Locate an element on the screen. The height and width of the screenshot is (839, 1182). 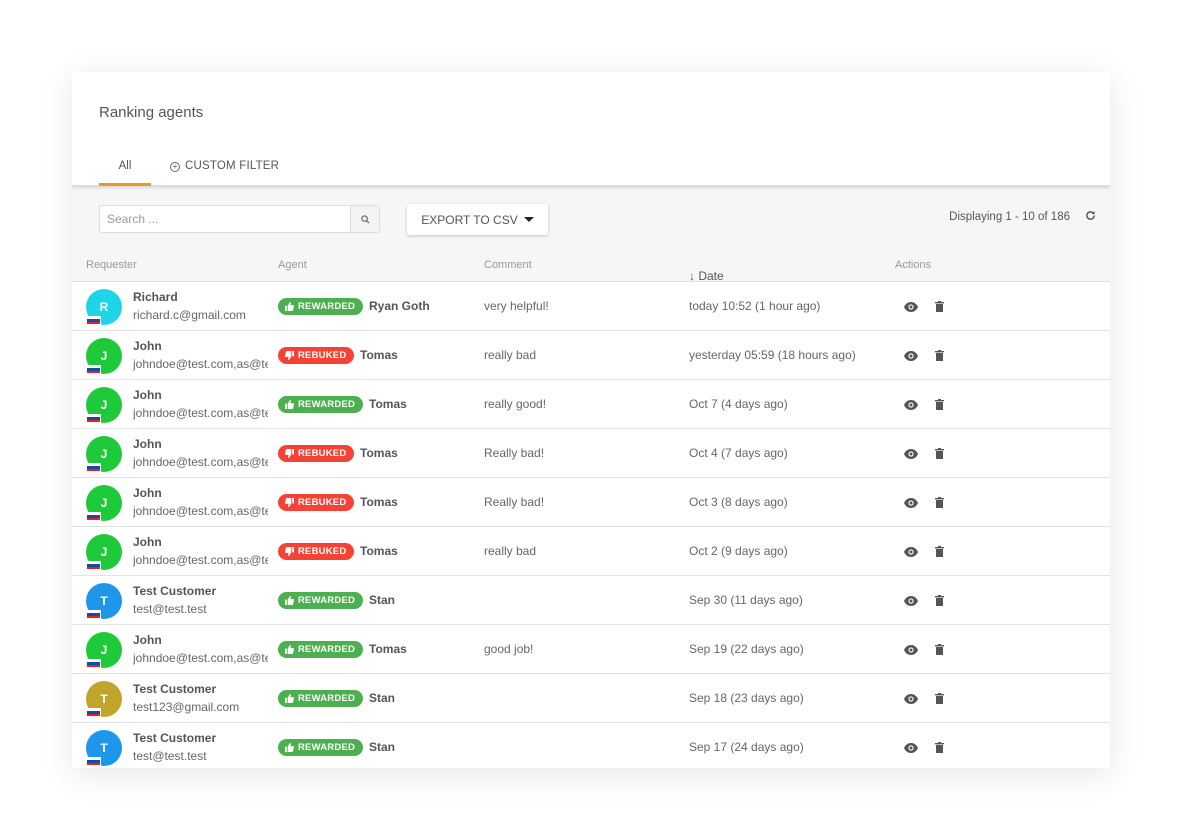
comment-text: really bad is located at coordinates (510, 355).